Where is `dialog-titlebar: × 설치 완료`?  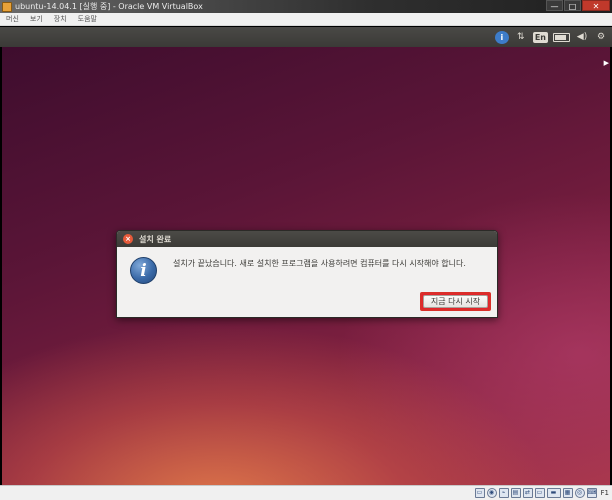 dialog-titlebar: × 설치 완료 is located at coordinates (307, 239).